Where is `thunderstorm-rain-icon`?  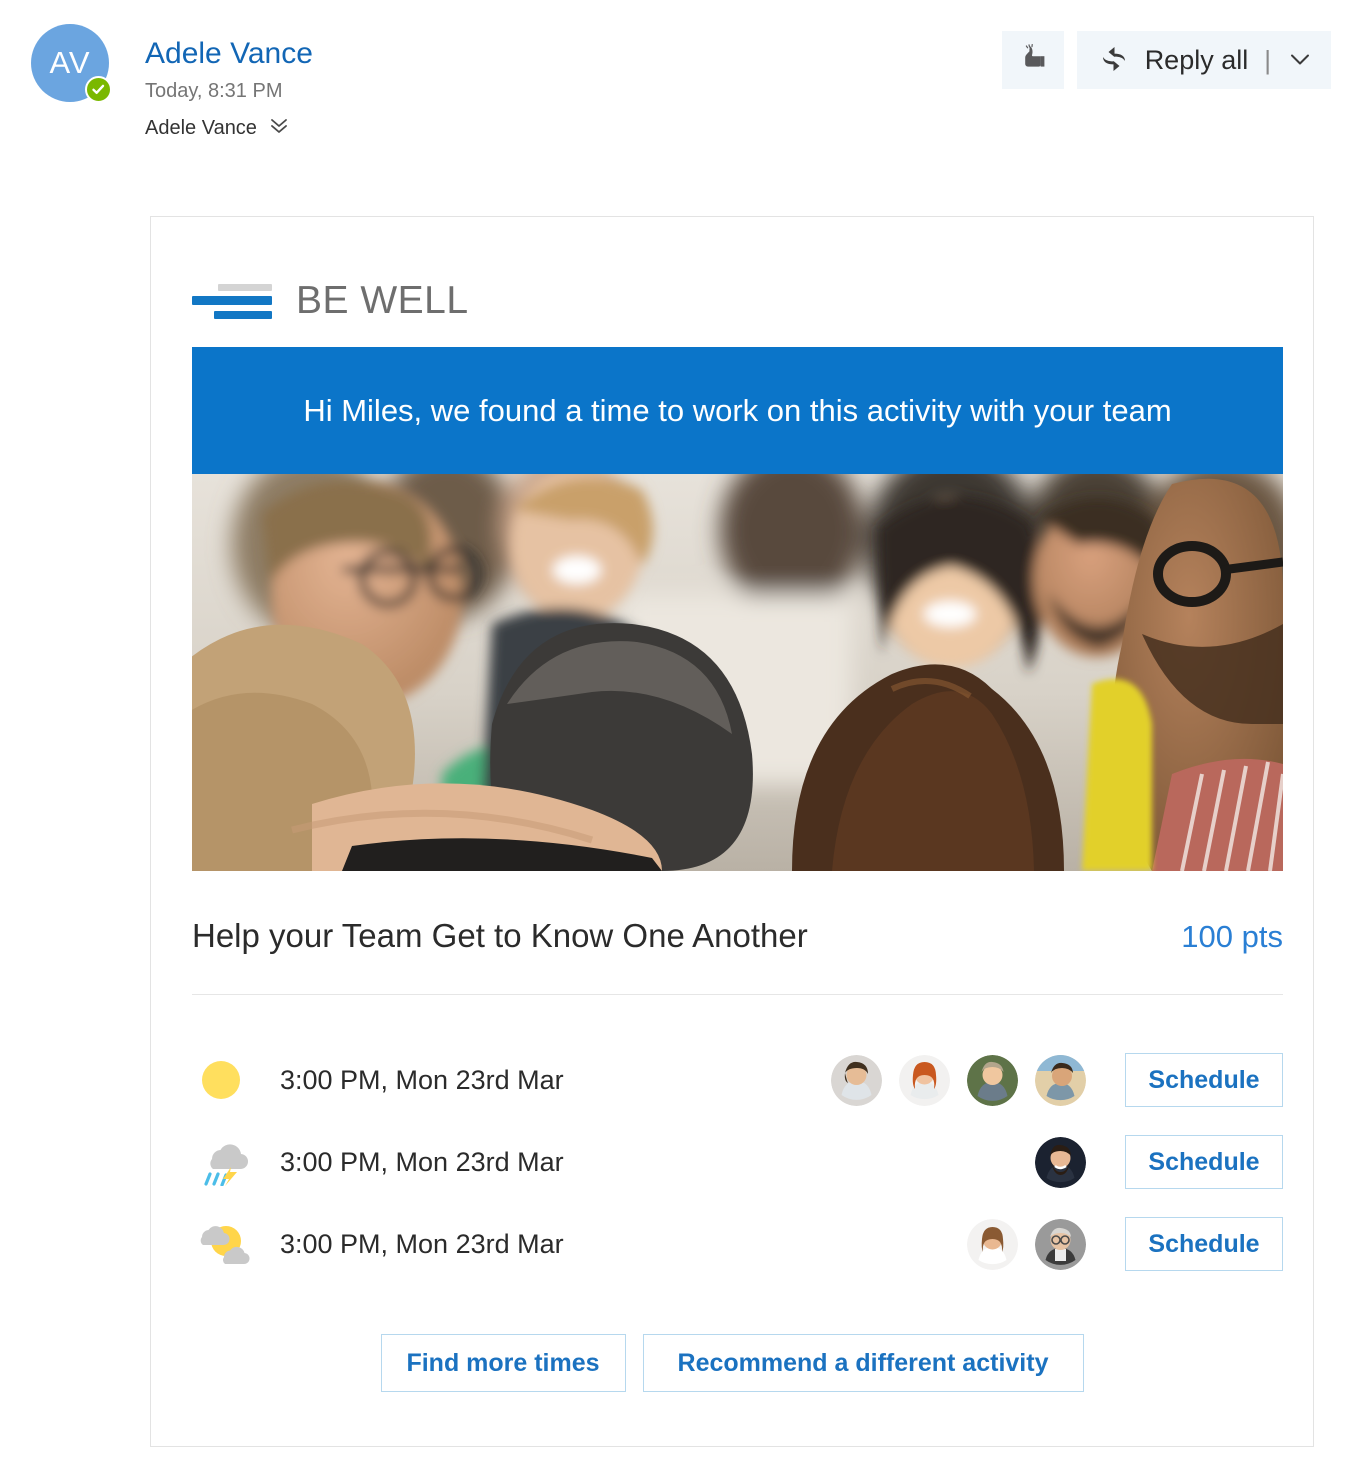
thunderstorm-rain-icon is located at coordinates (236, 1162).